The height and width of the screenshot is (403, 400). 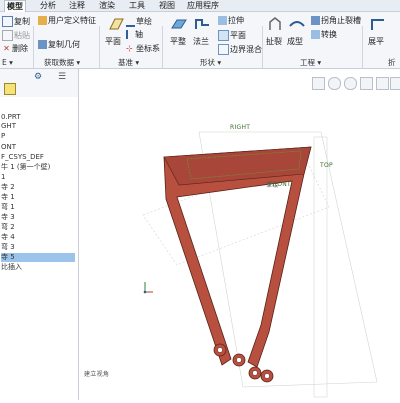 What do you see at coordinates (67, 21) in the screenshot?
I see `udf-button: 用户定义特征` at bounding box center [67, 21].